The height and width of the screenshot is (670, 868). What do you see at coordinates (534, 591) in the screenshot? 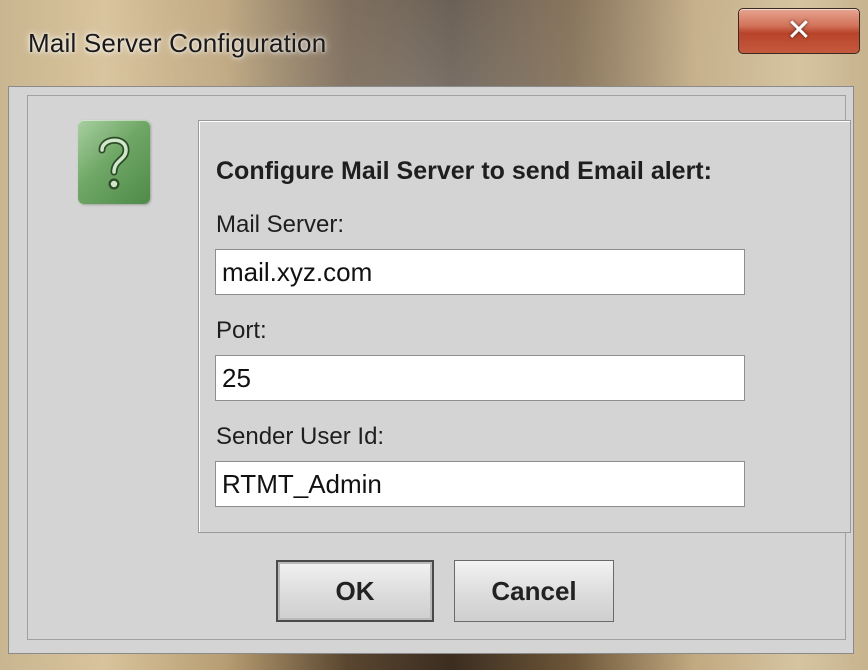
I see `cancel-button: Cancel` at bounding box center [534, 591].